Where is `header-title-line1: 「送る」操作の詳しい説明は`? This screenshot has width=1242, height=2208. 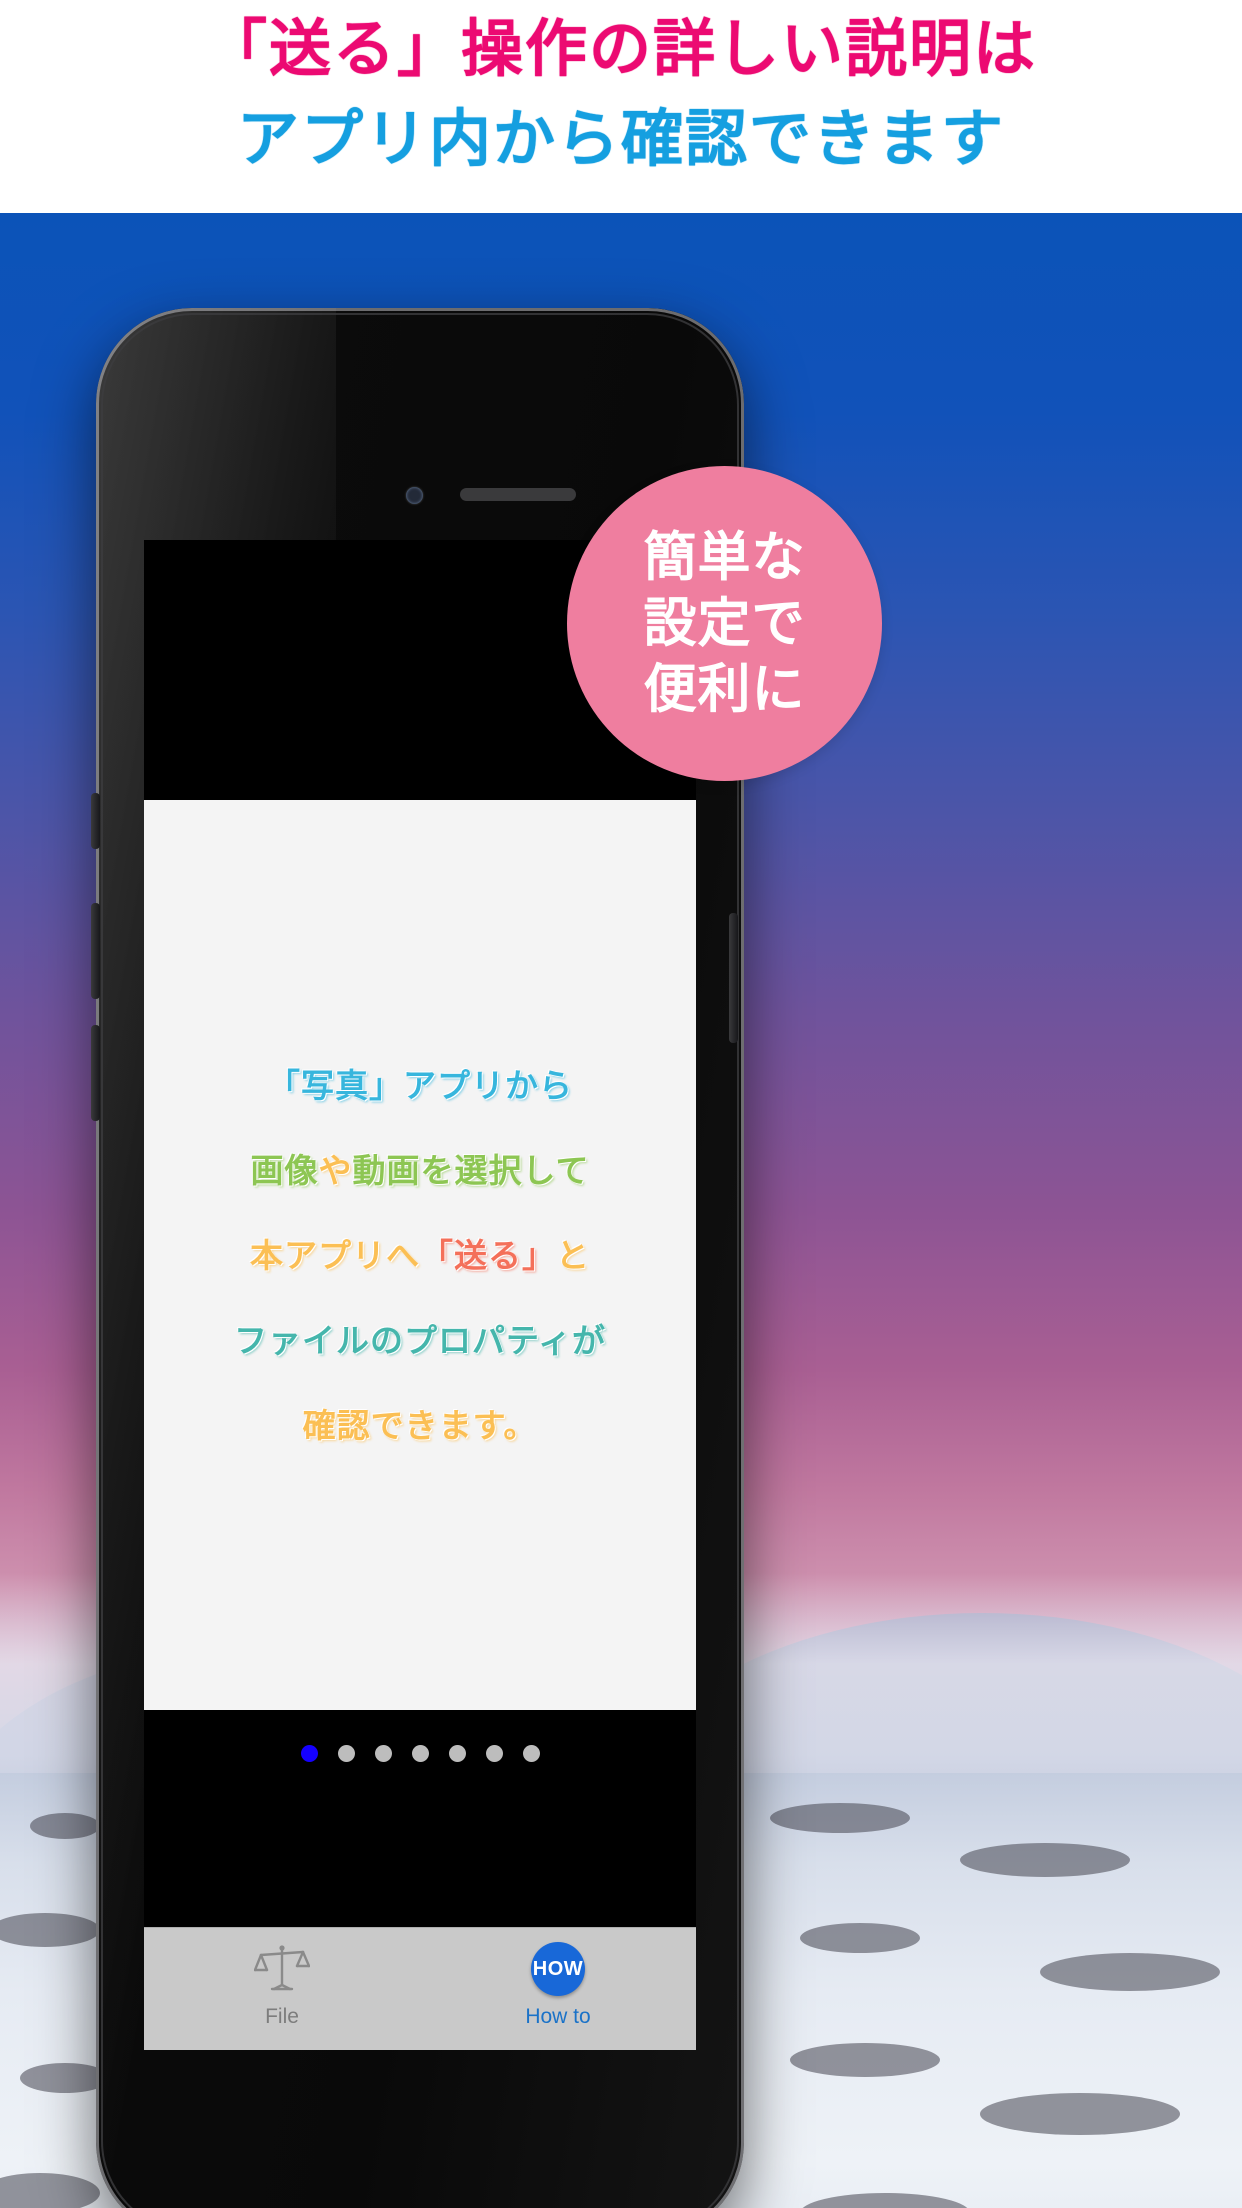 header-title-line1: 「送る」操作の詳しい説明は is located at coordinates (620, 49).